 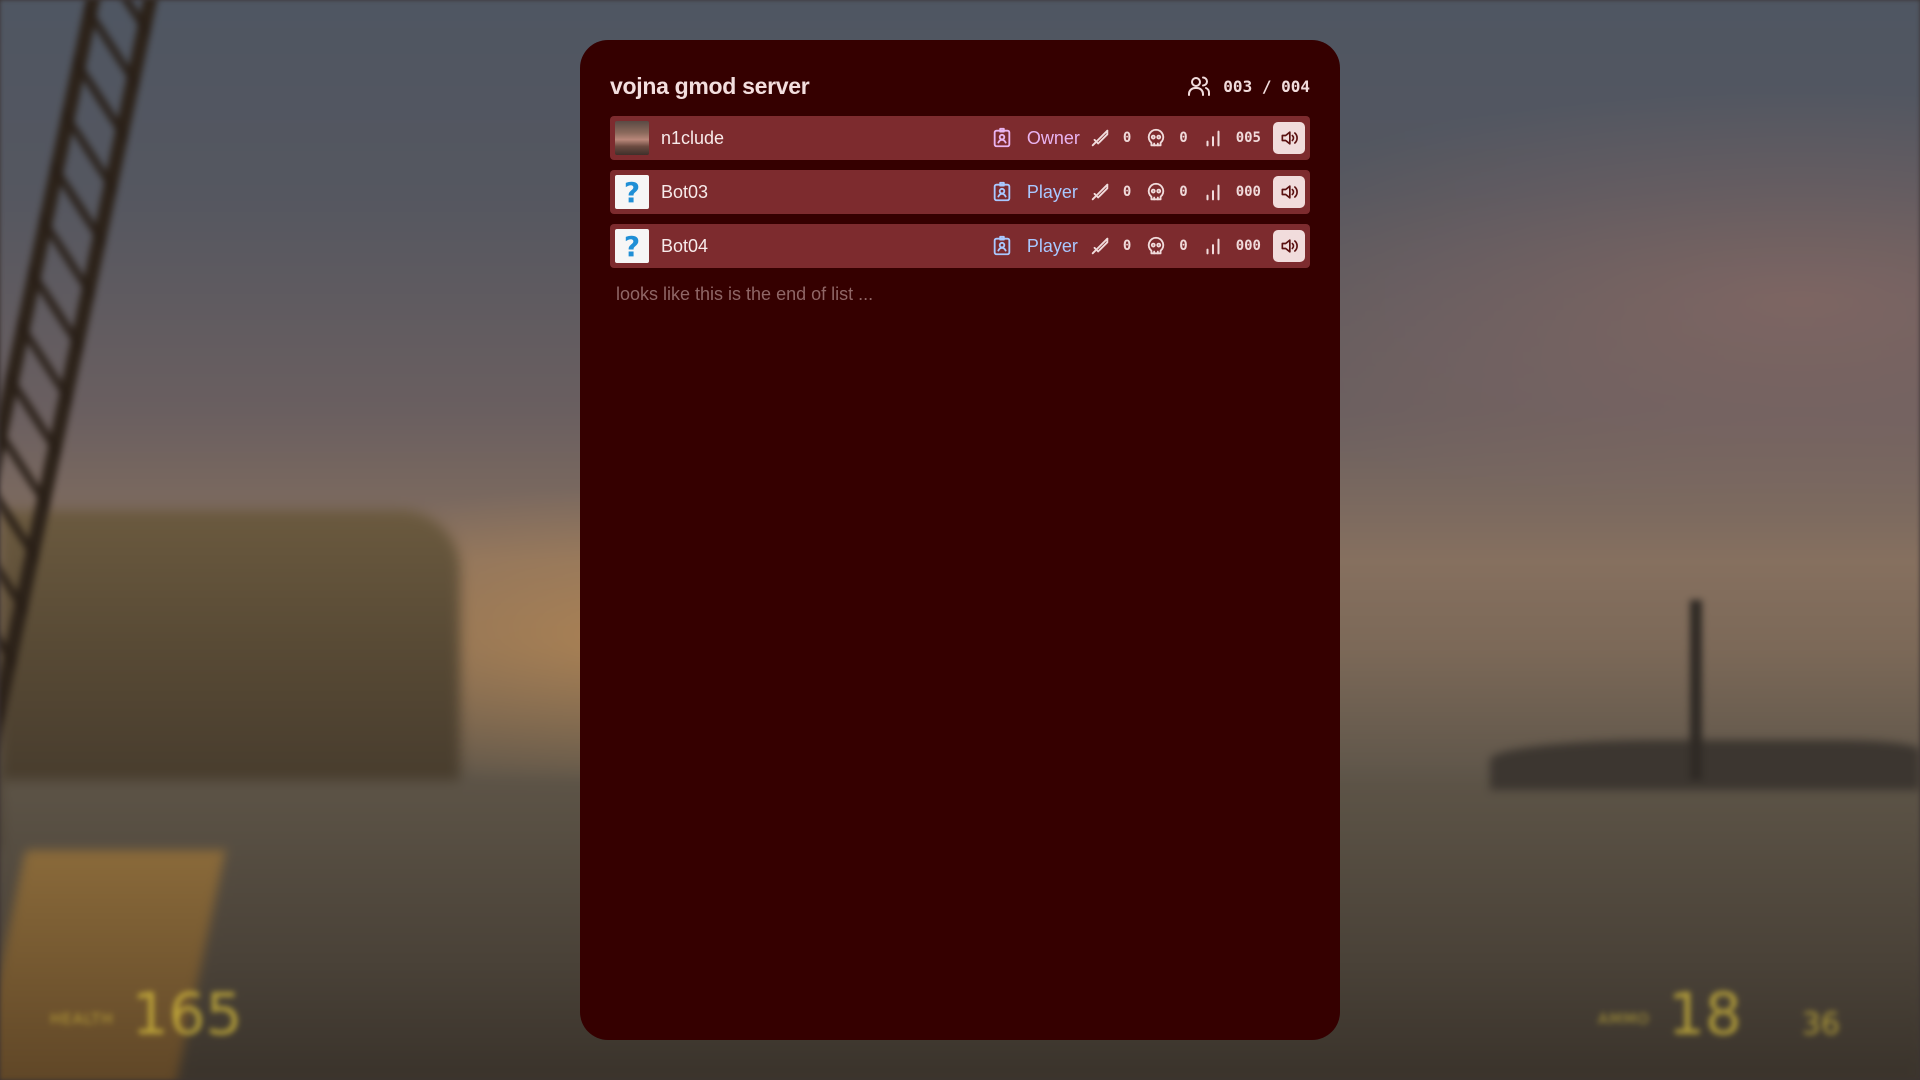 What do you see at coordinates (1266, 86) in the screenshot?
I see `player-count-value: 003 / 004` at bounding box center [1266, 86].